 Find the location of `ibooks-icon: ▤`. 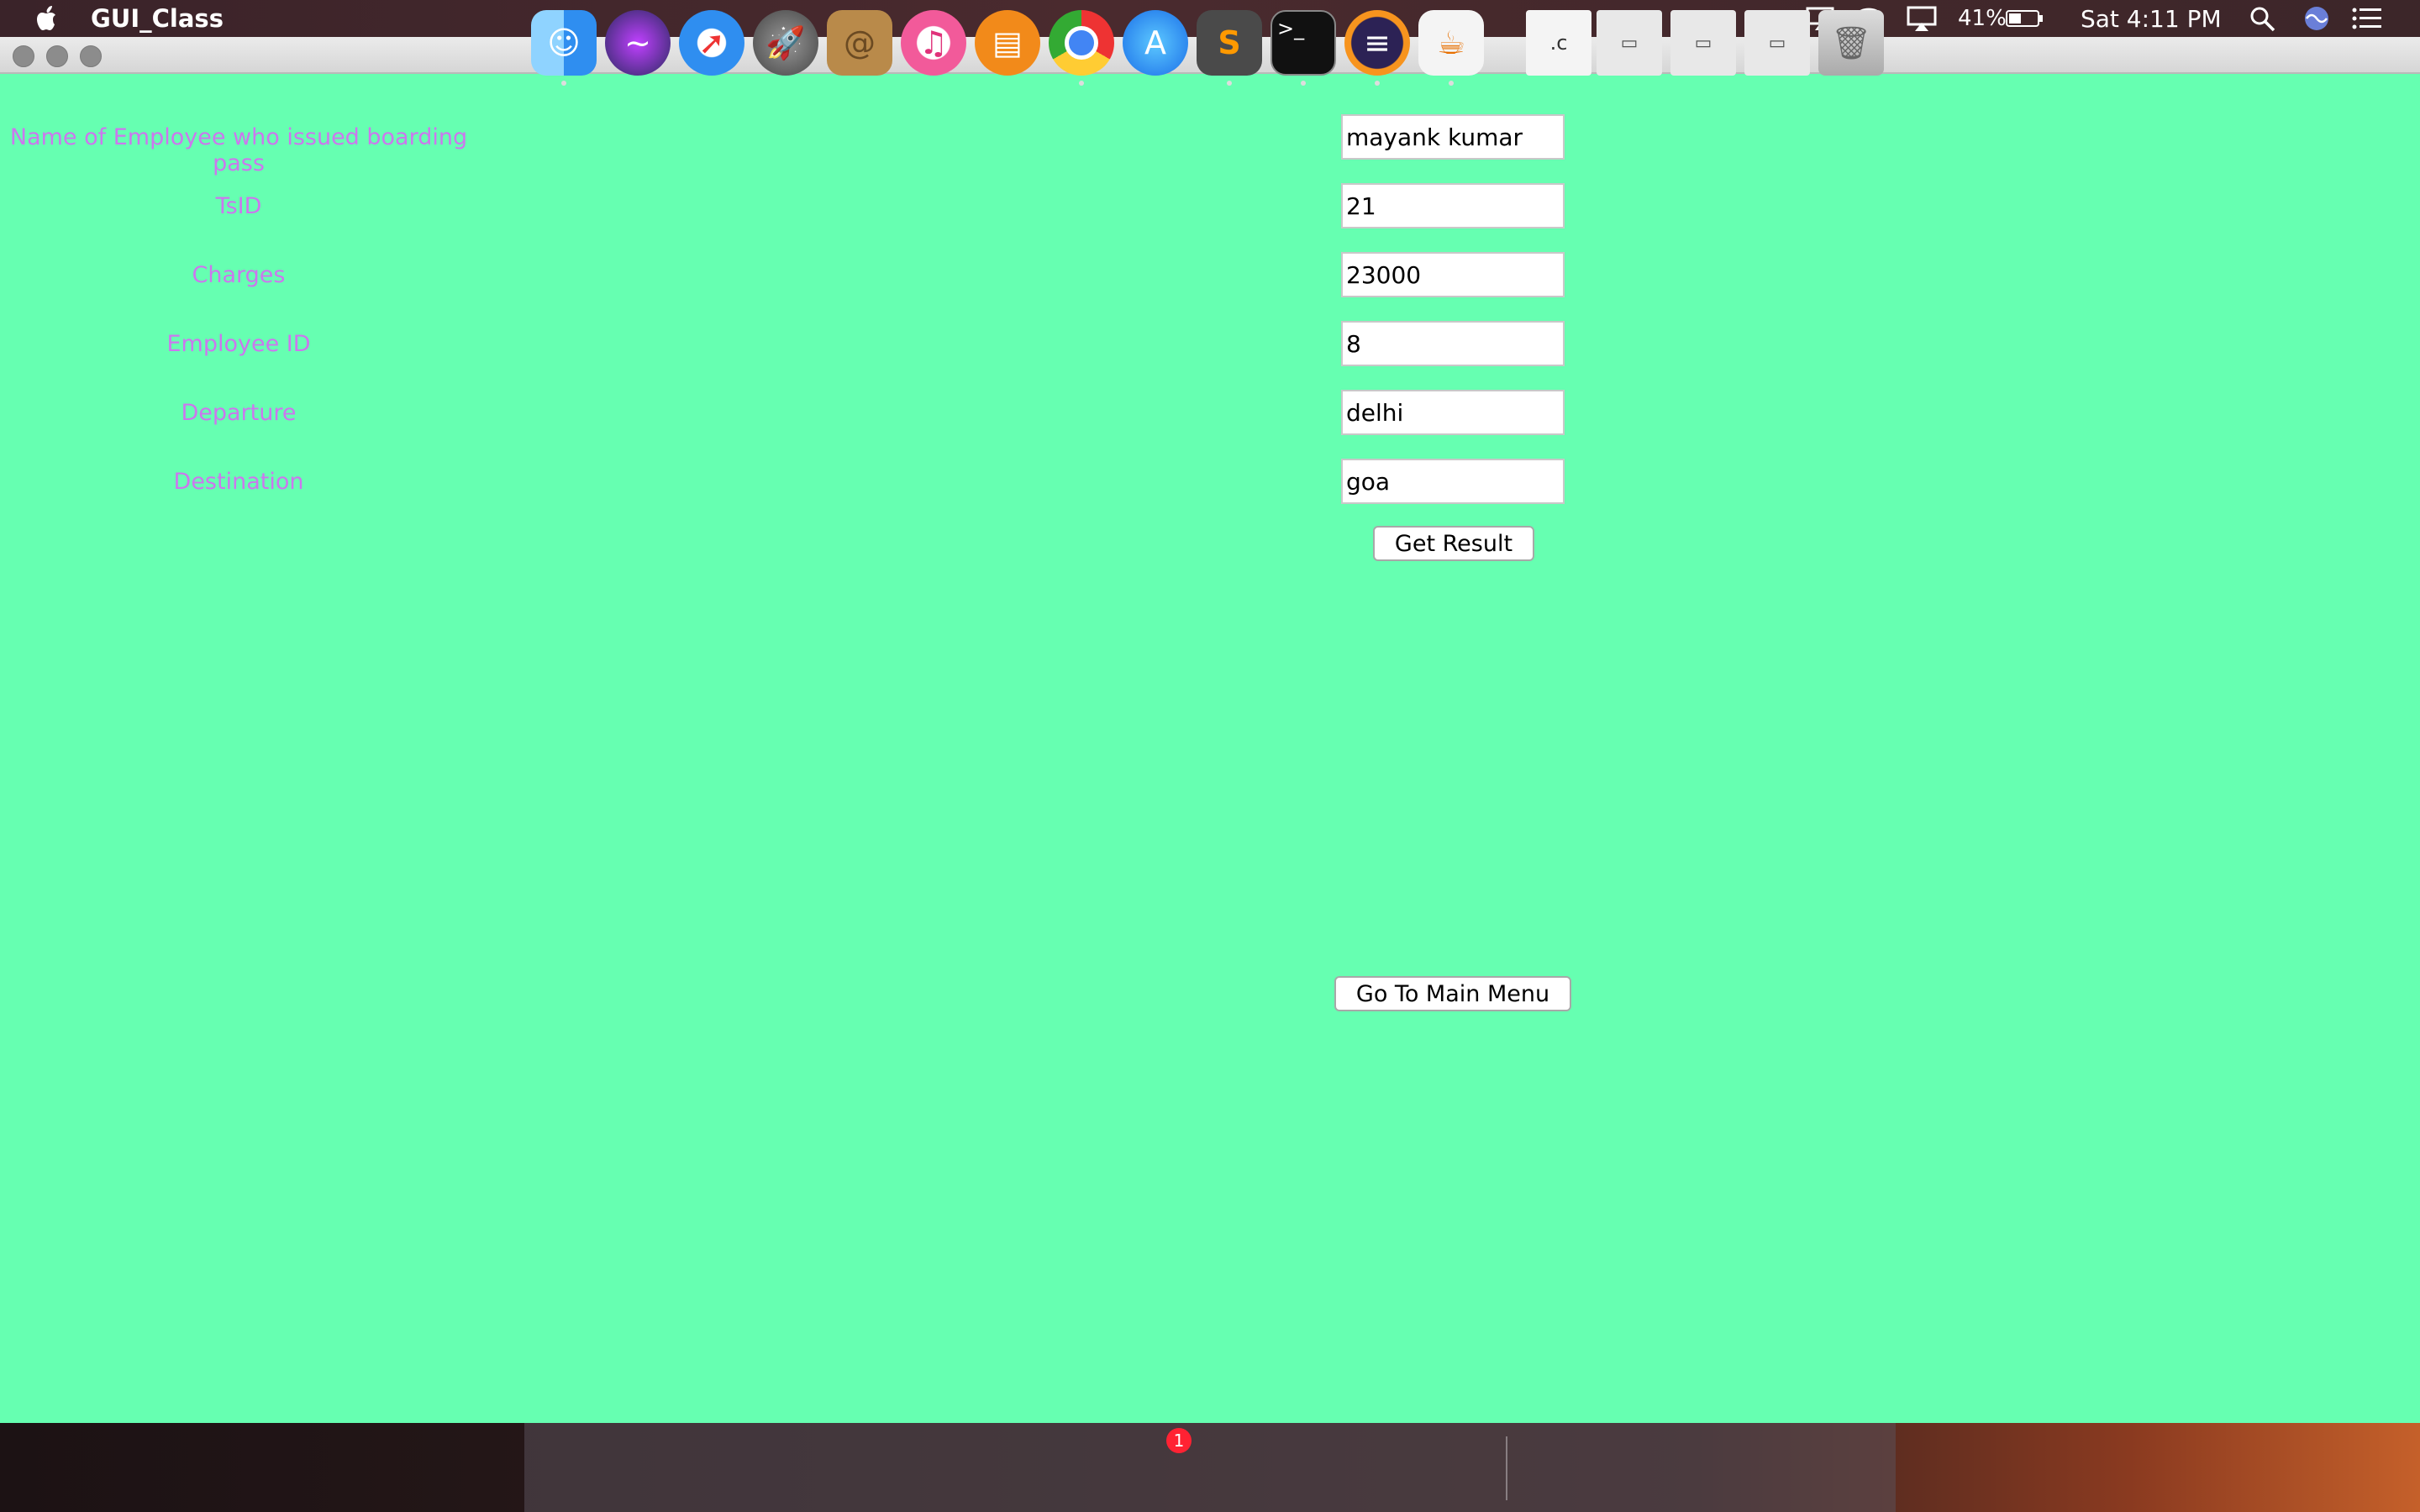

ibooks-icon: ▤ is located at coordinates (1007, 43).